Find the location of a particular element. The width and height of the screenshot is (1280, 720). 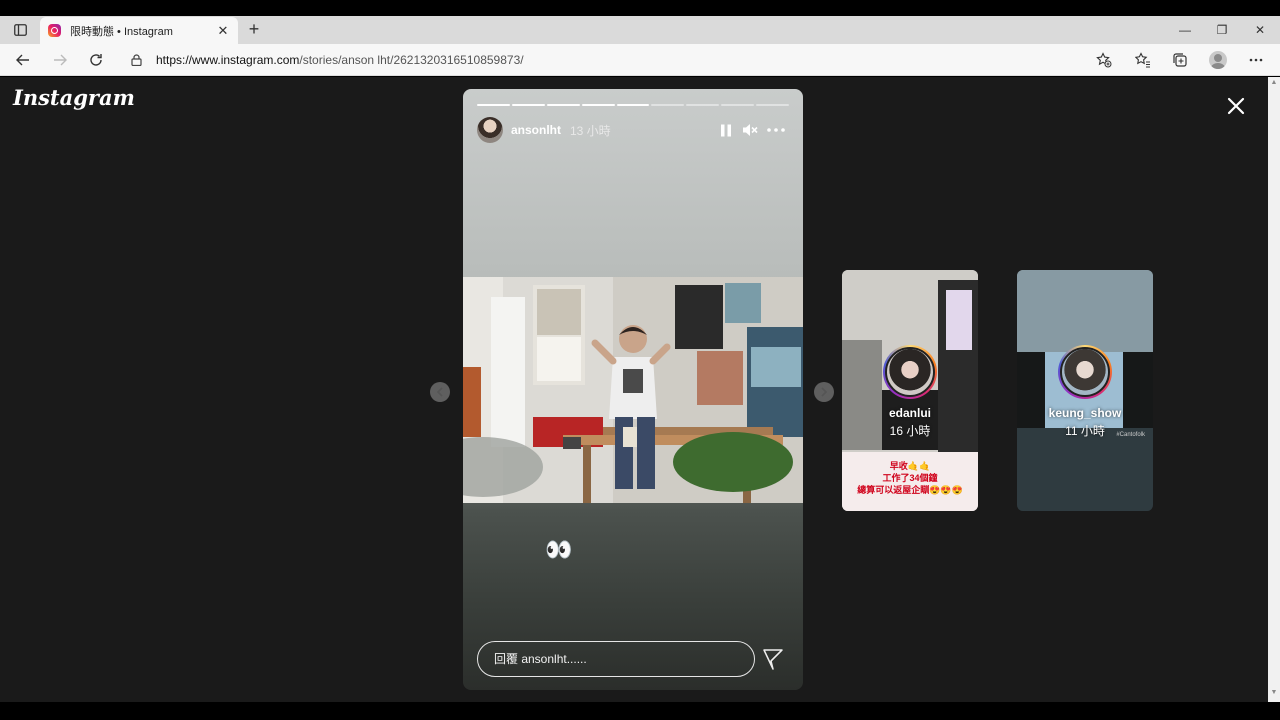

next-story-preview-edanlui: edanlui 16 小時 早收🤙🤙 工作了34個鐘 總算可以返屋企瞓😍😍😍 is located at coordinates (910, 390).